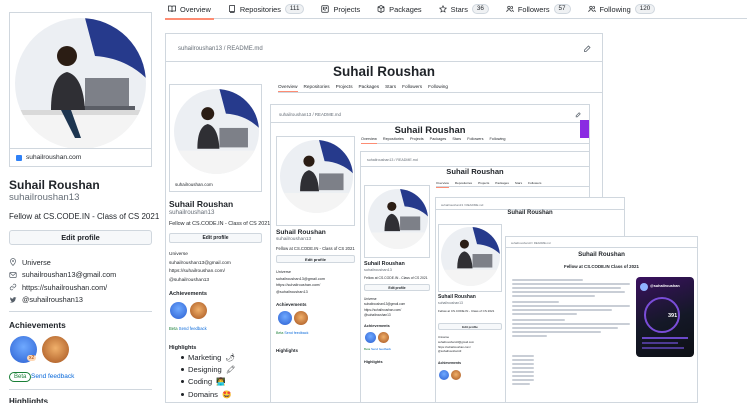 This screenshot has height=403, width=747. I want to click on tab-followers: Followers 57, so click(538, 9).